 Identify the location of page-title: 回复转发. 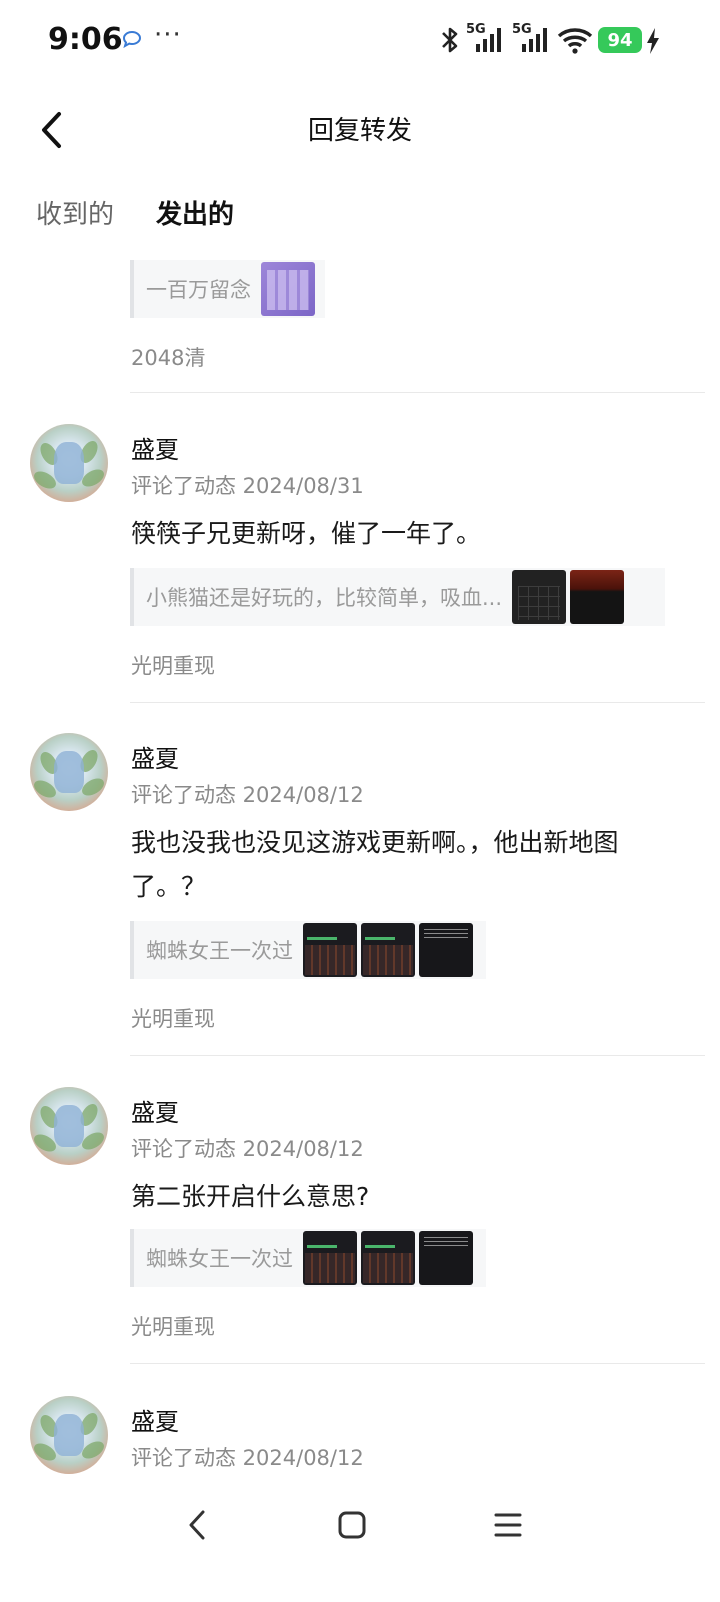
(359, 131).